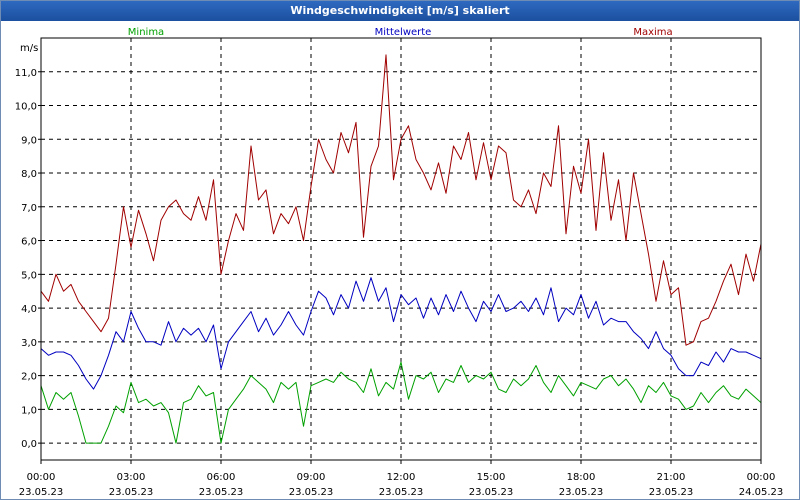  What do you see at coordinates (29, 410) in the screenshot?
I see `y-tick-label: 1,0` at bounding box center [29, 410].